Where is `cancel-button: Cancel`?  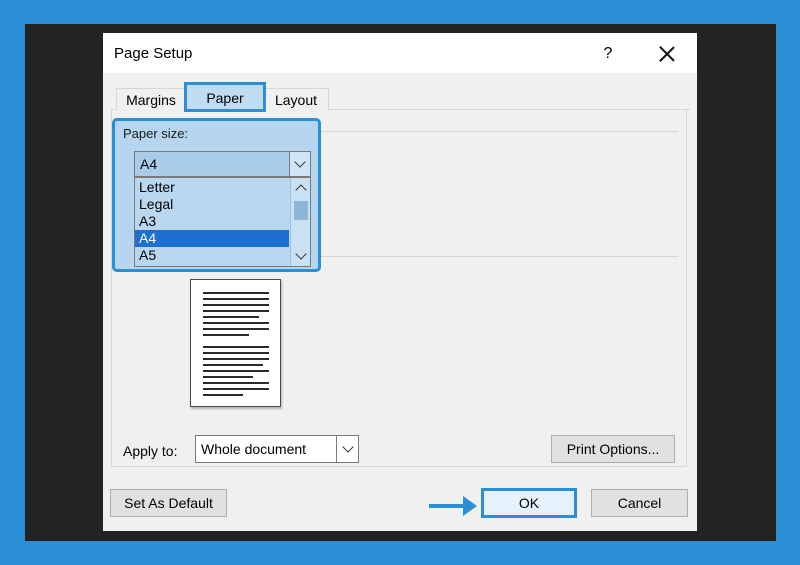
cancel-button: Cancel is located at coordinates (639, 503).